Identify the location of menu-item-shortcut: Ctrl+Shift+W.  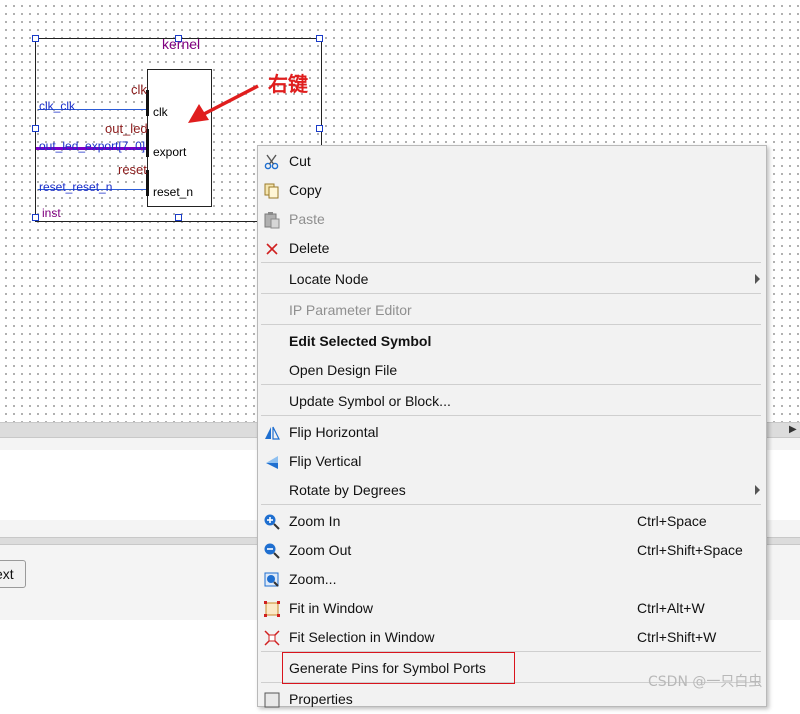
(677, 637).